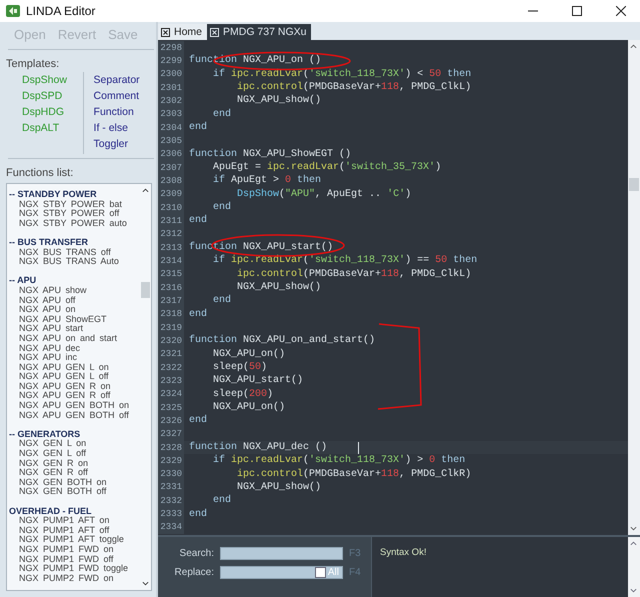 This screenshot has width=640, height=597. Describe the element at coordinates (74, 454) in the screenshot. I see `function-item: NGX GEN L off` at that location.